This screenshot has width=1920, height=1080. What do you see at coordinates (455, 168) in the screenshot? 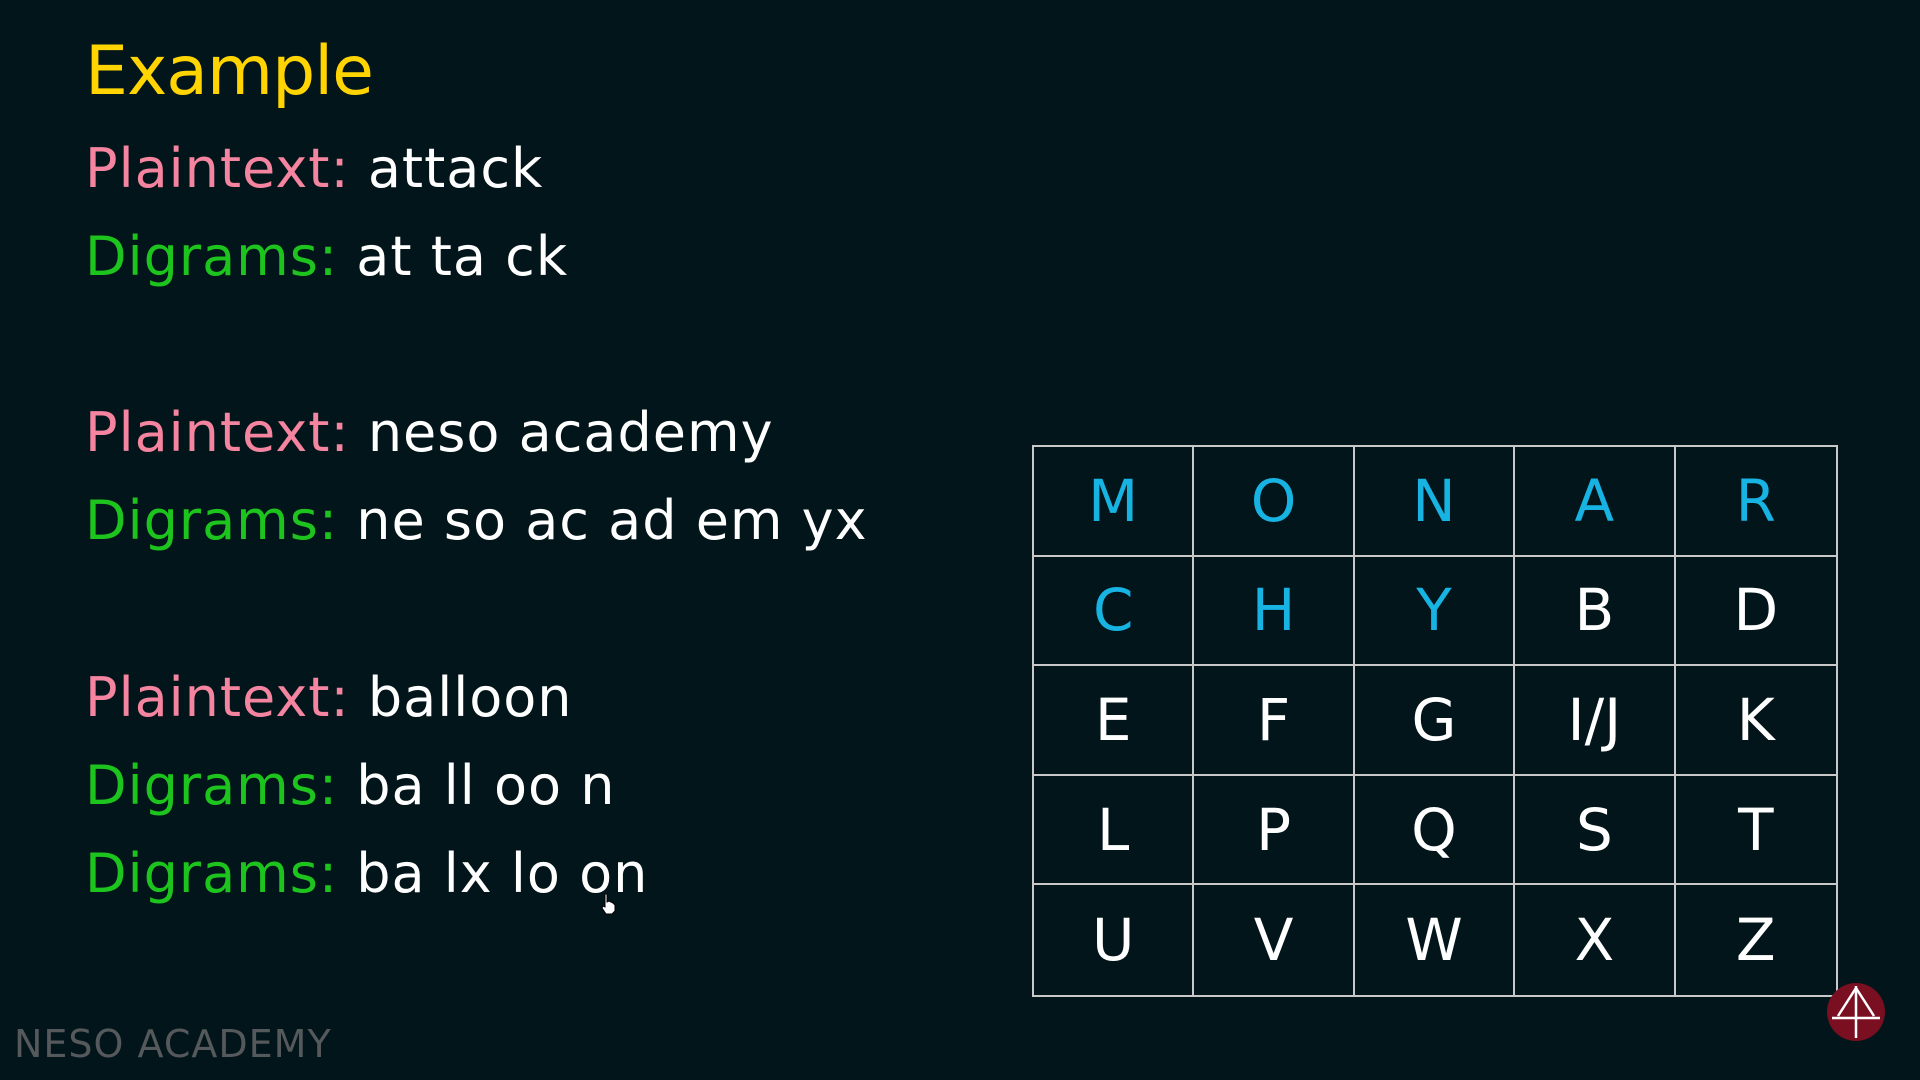
I see `plaintext-value: attack` at bounding box center [455, 168].